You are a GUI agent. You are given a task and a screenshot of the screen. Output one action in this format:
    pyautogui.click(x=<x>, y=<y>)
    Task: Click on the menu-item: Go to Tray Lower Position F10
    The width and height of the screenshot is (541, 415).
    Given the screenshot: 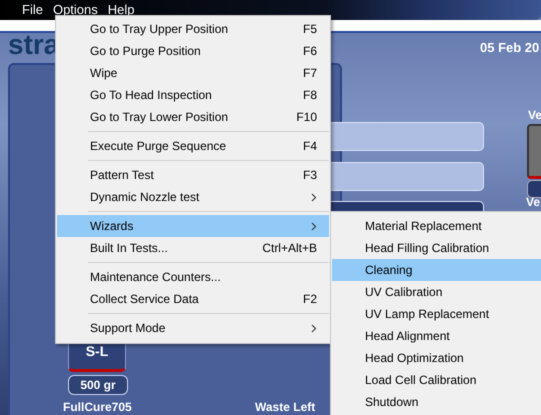 What is the action you would take?
    pyautogui.click(x=193, y=117)
    